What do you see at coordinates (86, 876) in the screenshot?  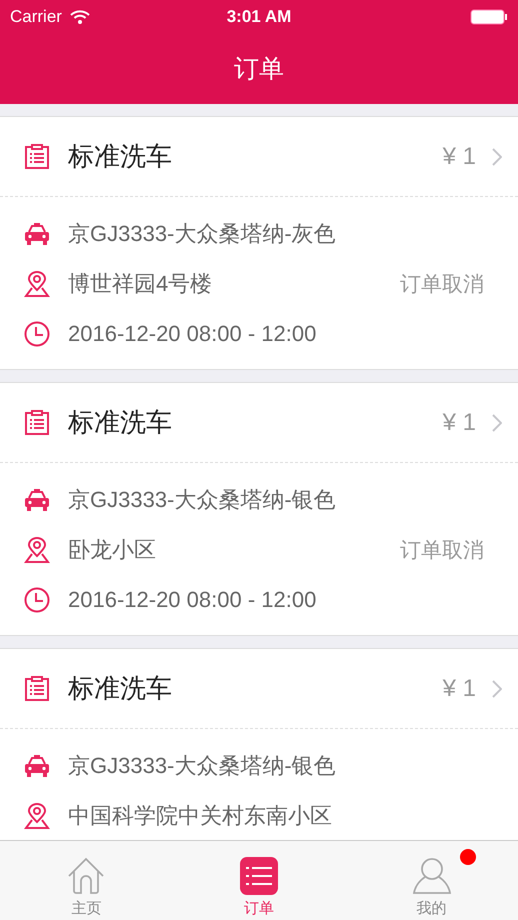 I see `home-icon` at bounding box center [86, 876].